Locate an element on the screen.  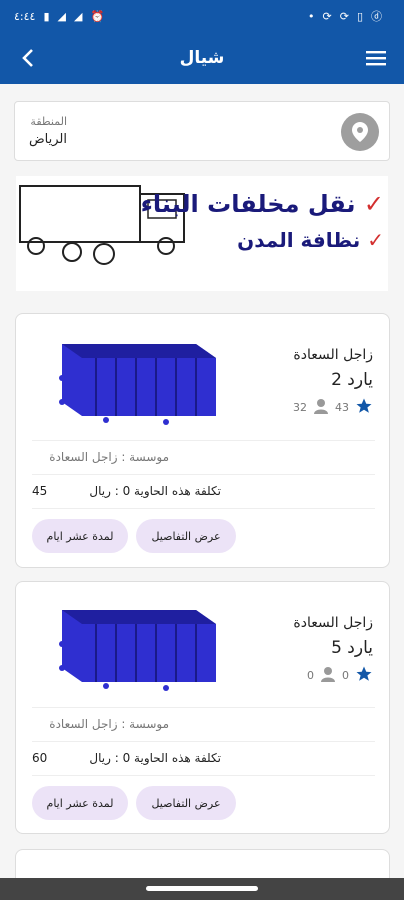
system-nav-bar is located at coordinates (202, 889).